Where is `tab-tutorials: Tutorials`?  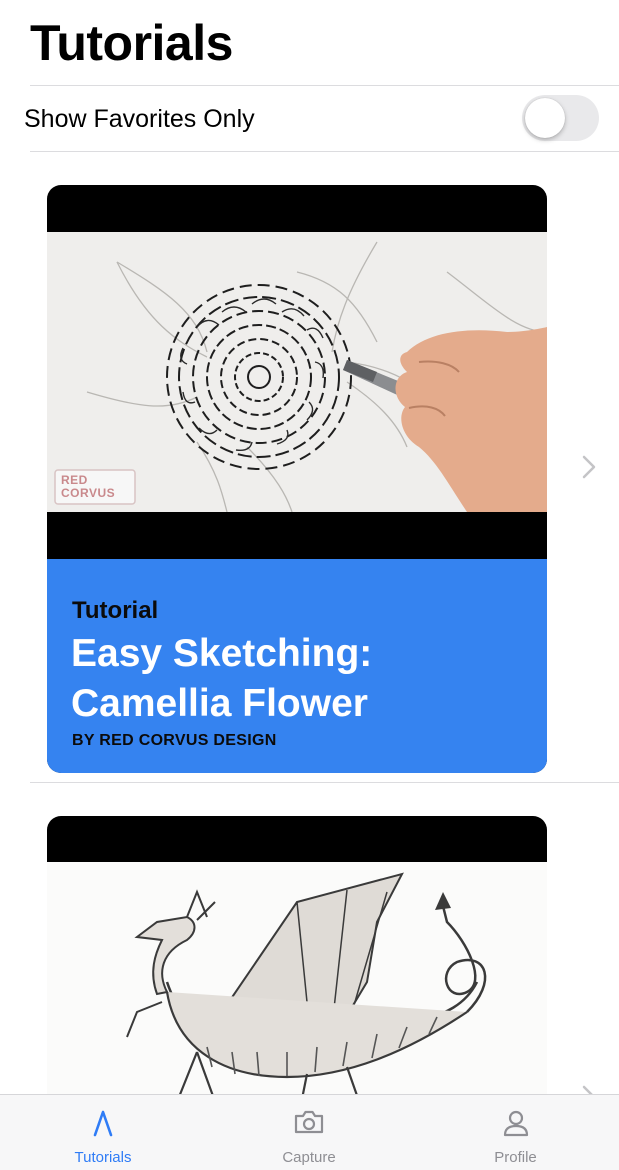 tab-tutorials: Tutorials is located at coordinates (103, 1132).